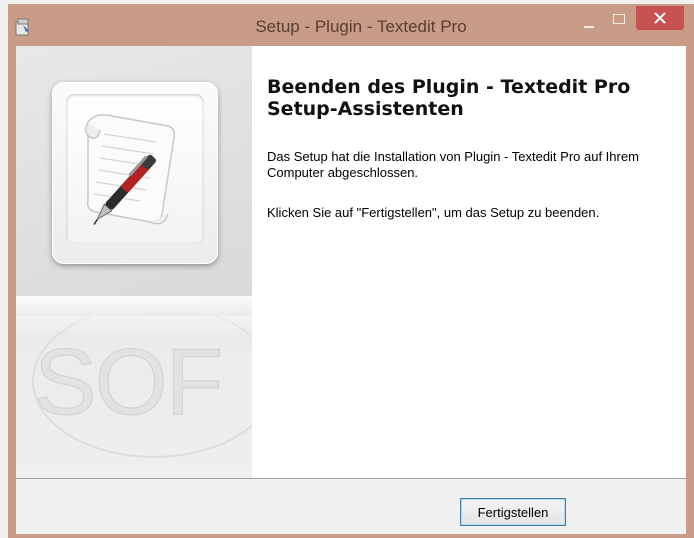  What do you see at coordinates (589, 22) in the screenshot?
I see `minimize-button` at bounding box center [589, 22].